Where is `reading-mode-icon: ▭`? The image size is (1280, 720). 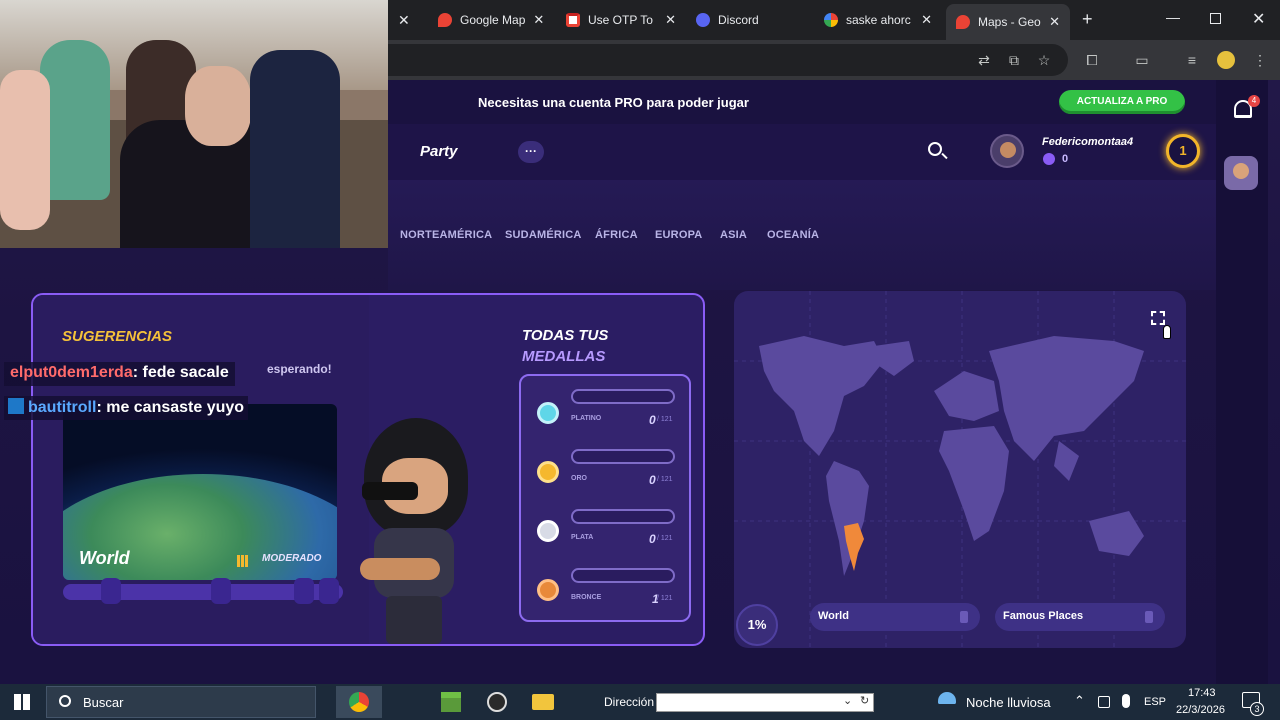
reading-mode-icon: ▭ is located at coordinates (1142, 60).